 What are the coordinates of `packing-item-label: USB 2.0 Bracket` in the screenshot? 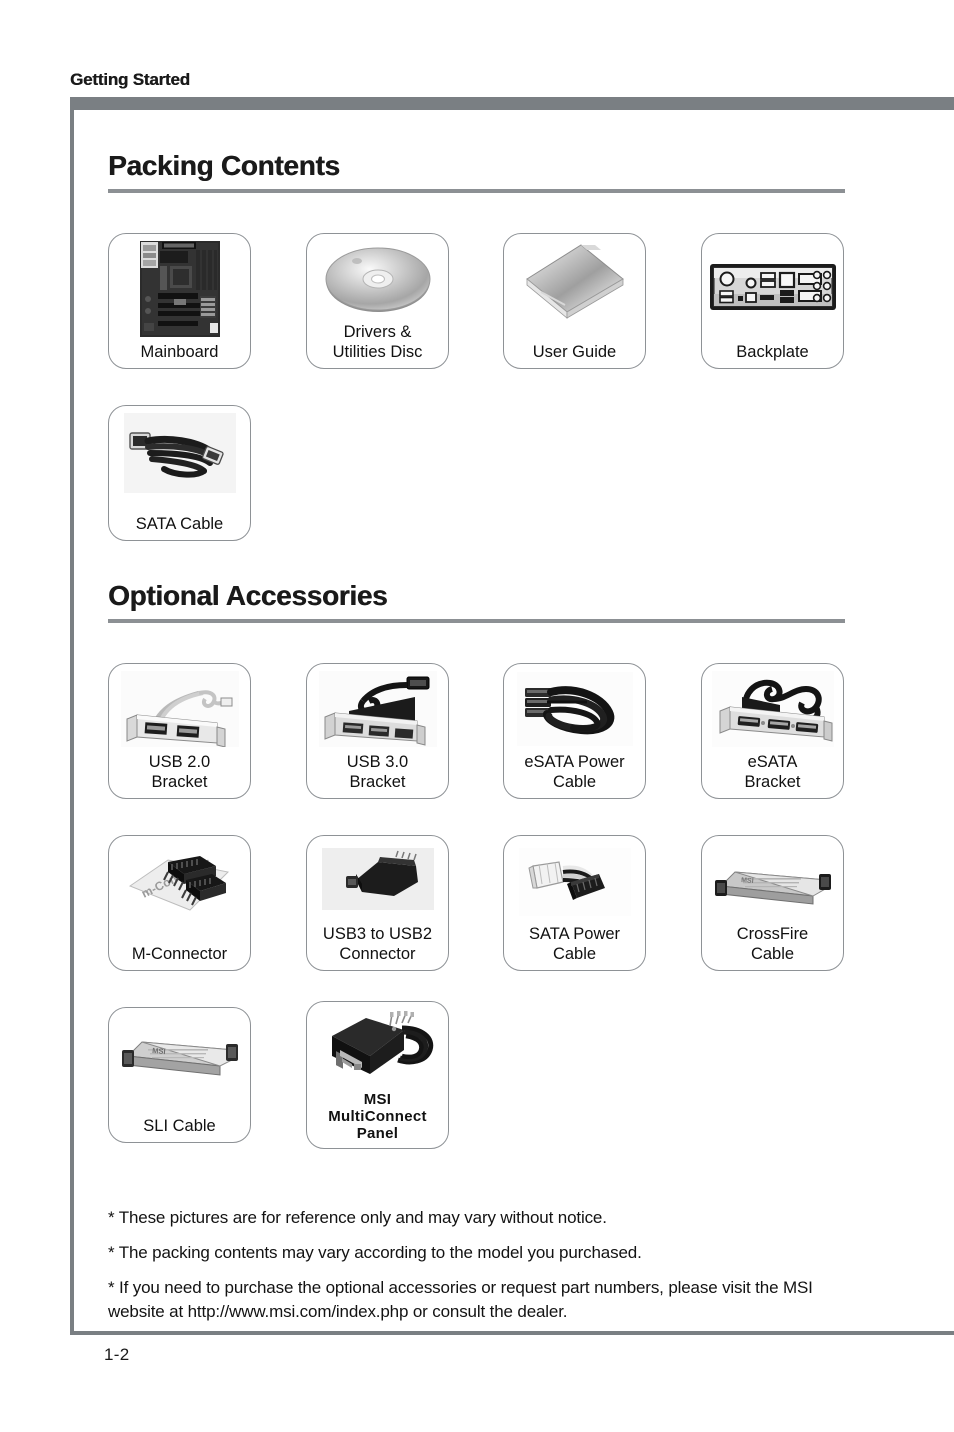 It's located at (179, 772).